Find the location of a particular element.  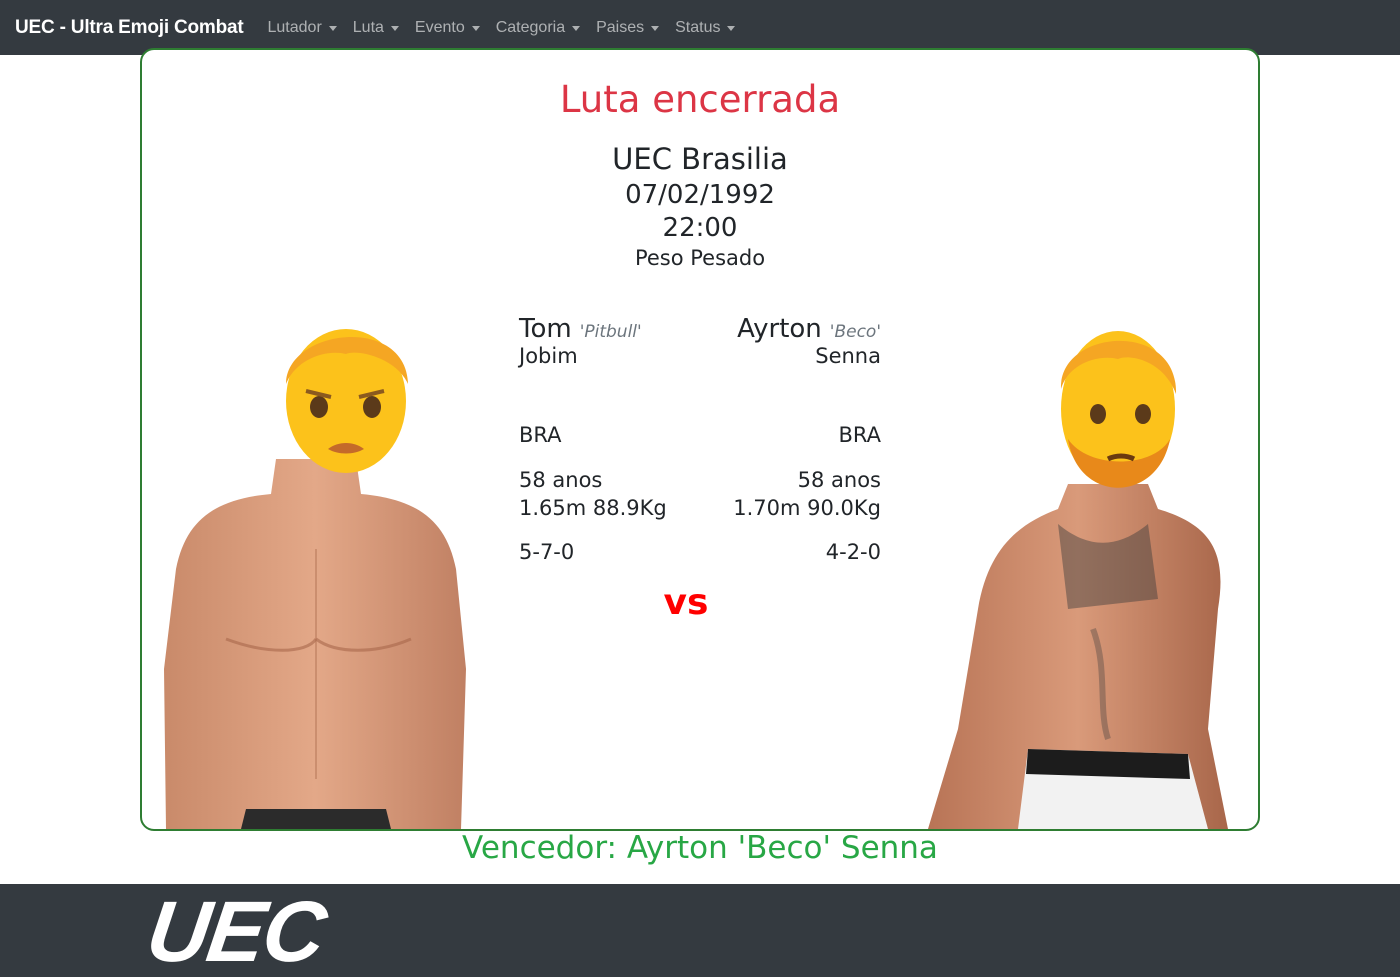

left-record: 5-7-0 is located at coordinates (547, 552).